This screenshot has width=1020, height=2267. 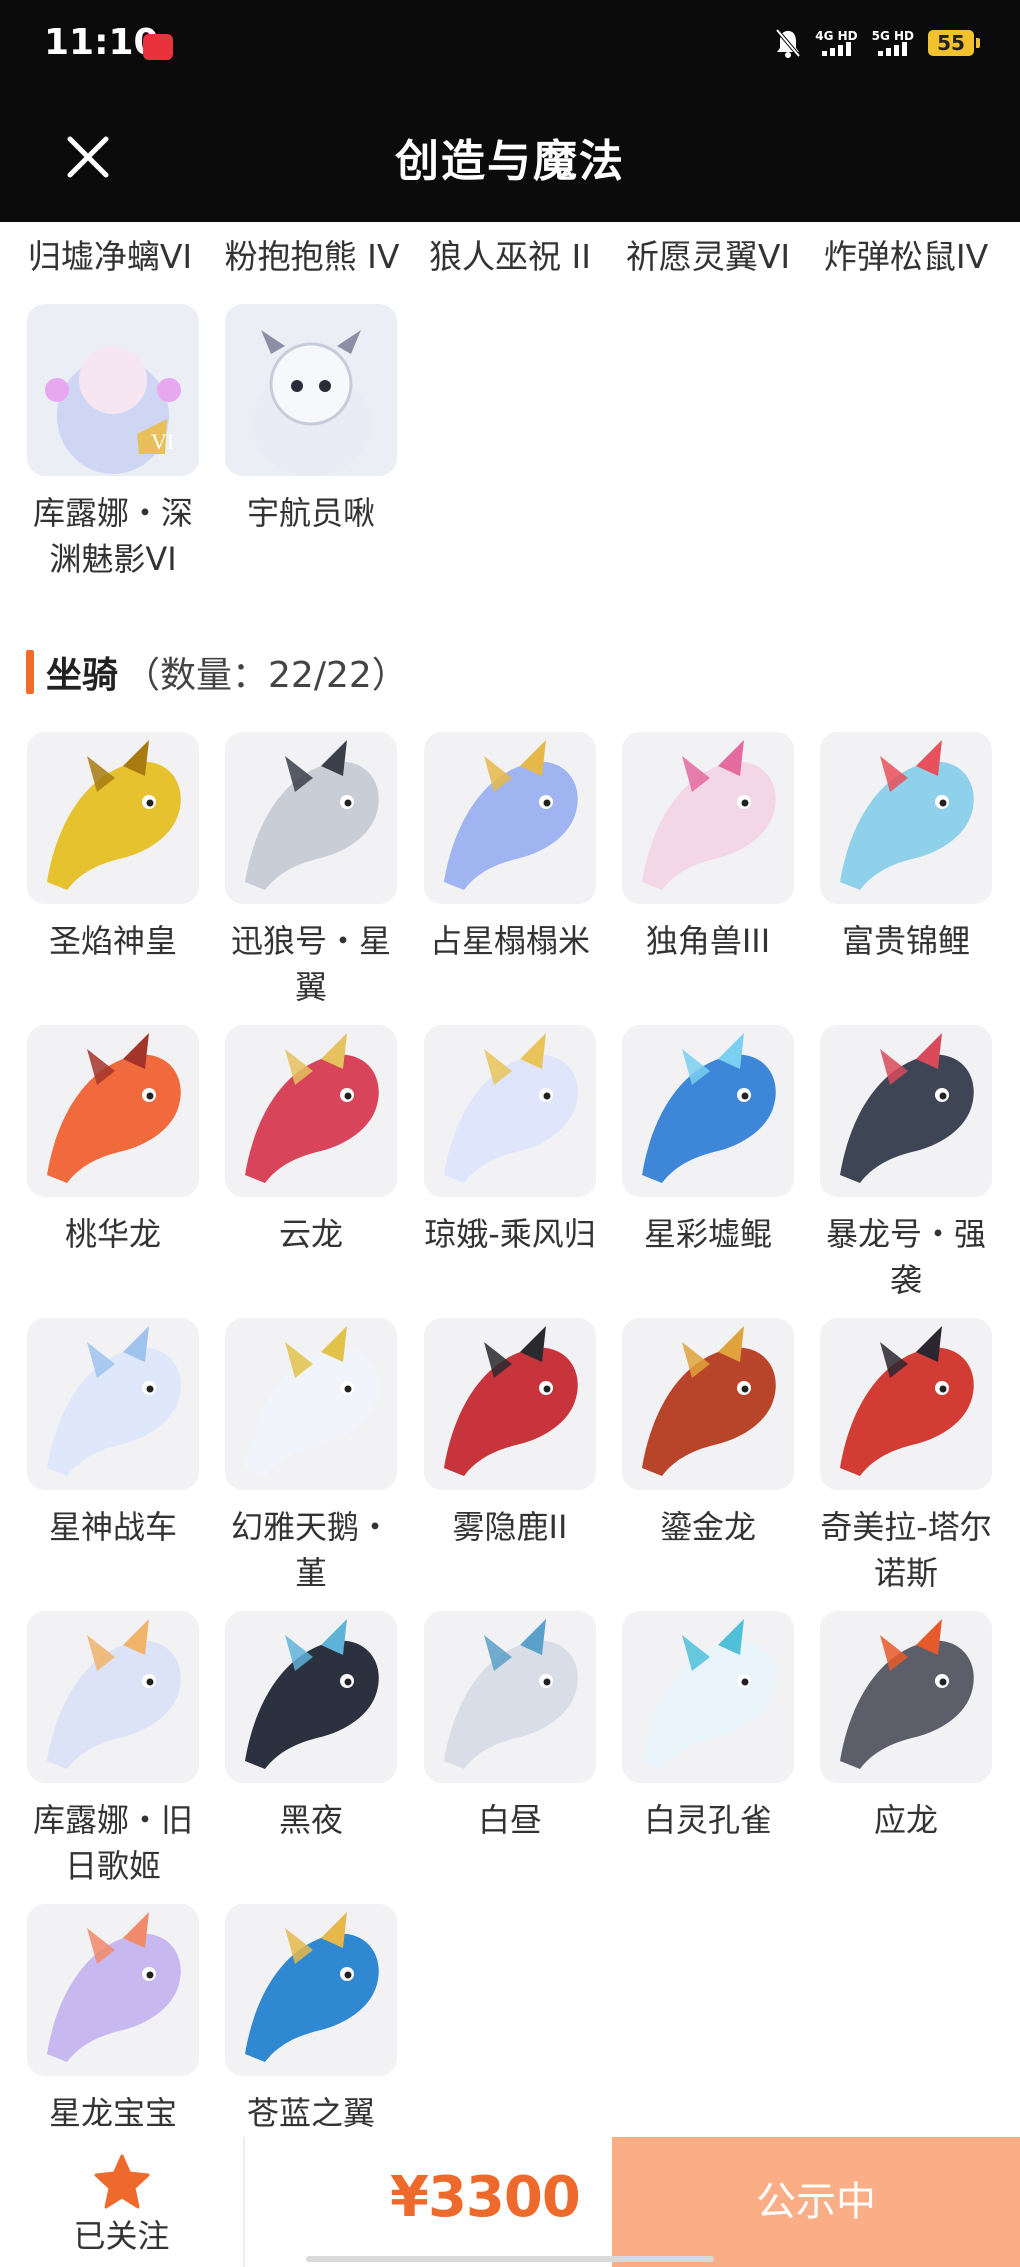 I want to click on public-notice-button: 公示中, so click(x=816, y=2202).